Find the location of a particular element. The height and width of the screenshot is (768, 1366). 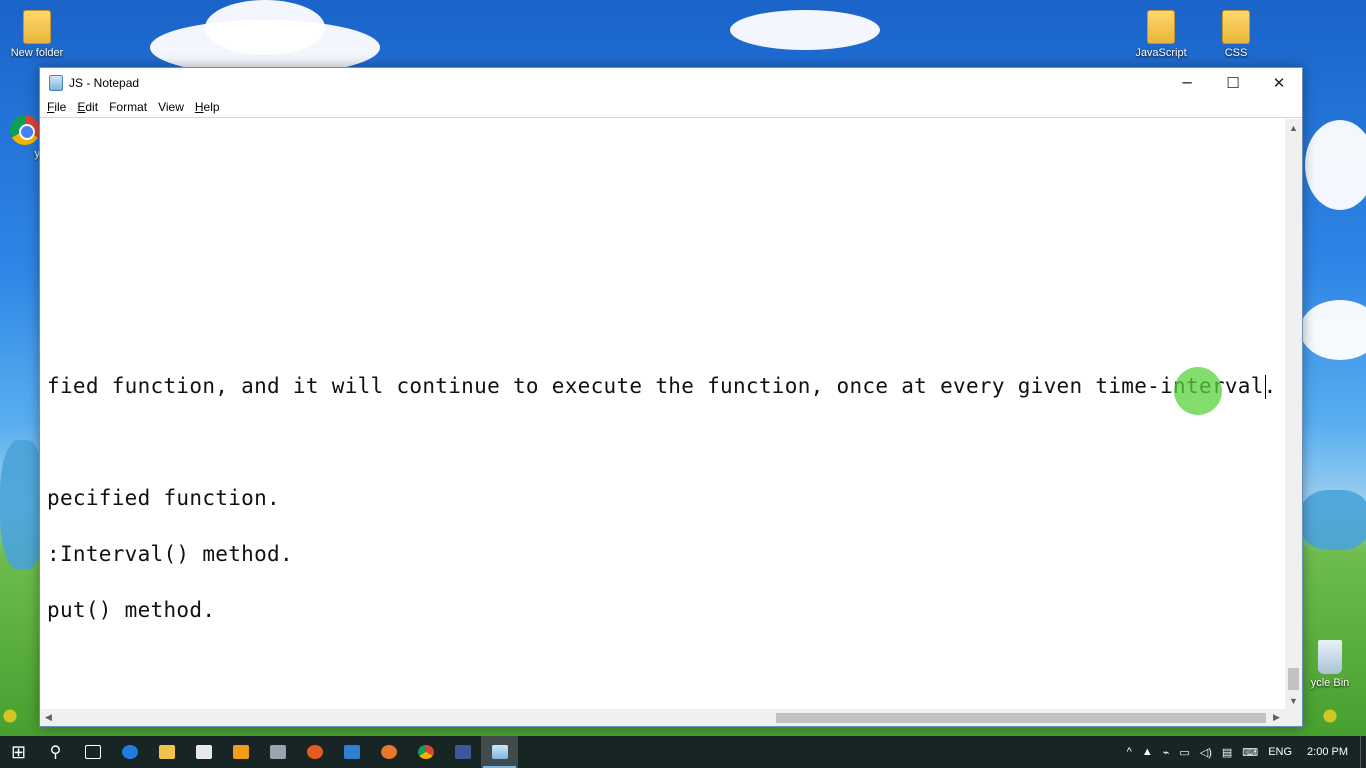

taskbar-outlook is located at coordinates (351, 752).